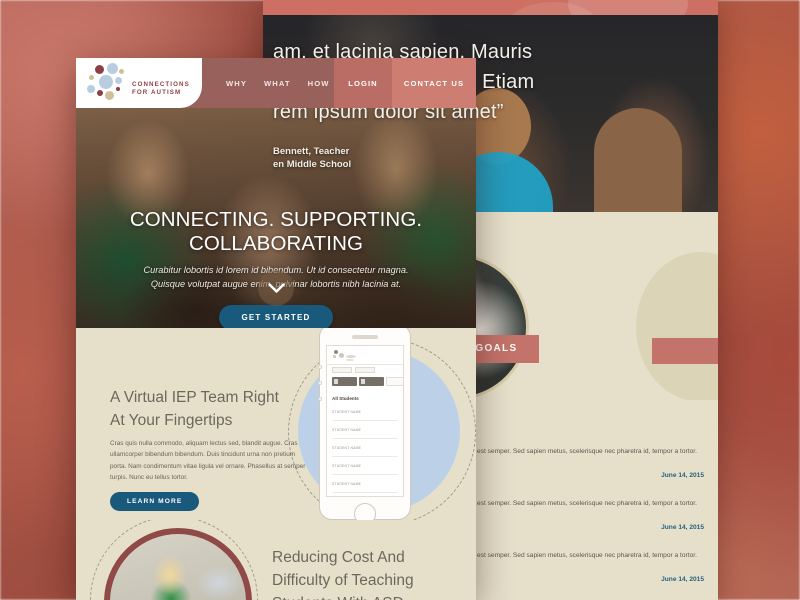 Image resolution: width=800 pixels, height=600 pixels. I want to click on chevron-down-icon, so click(276, 288).